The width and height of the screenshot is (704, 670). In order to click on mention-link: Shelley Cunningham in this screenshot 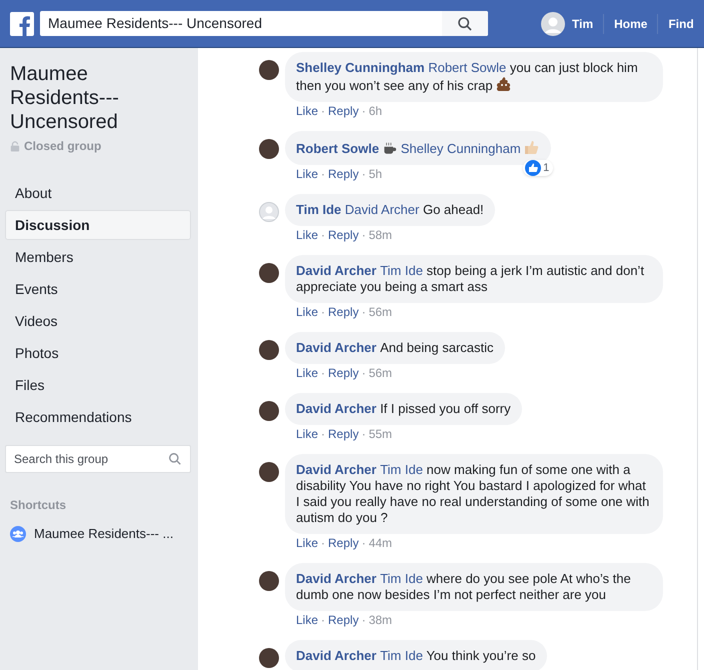, I will do `click(462, 148)`.